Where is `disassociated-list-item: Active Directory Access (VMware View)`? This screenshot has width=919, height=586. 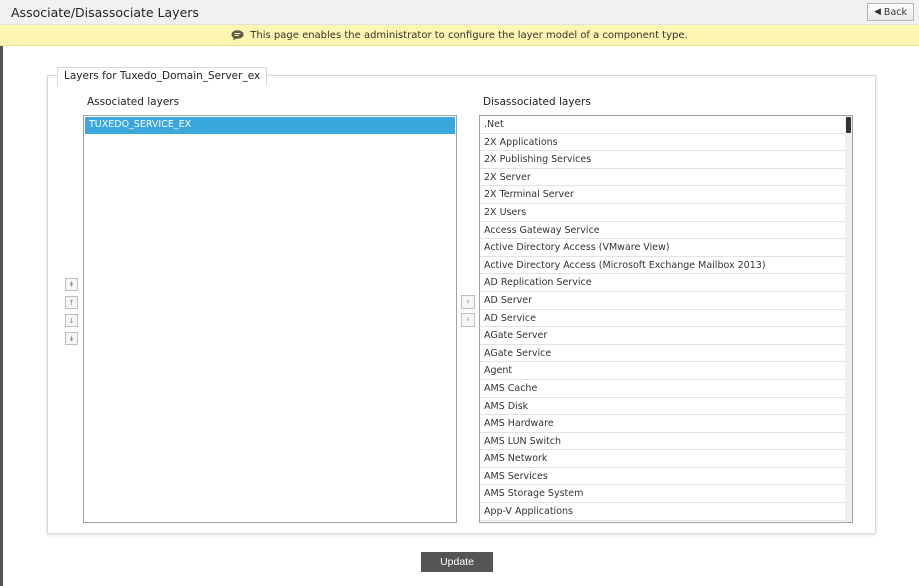
disassociated-list-item: Active Directory Access (VMware View) is located at coordinates (663, 248).